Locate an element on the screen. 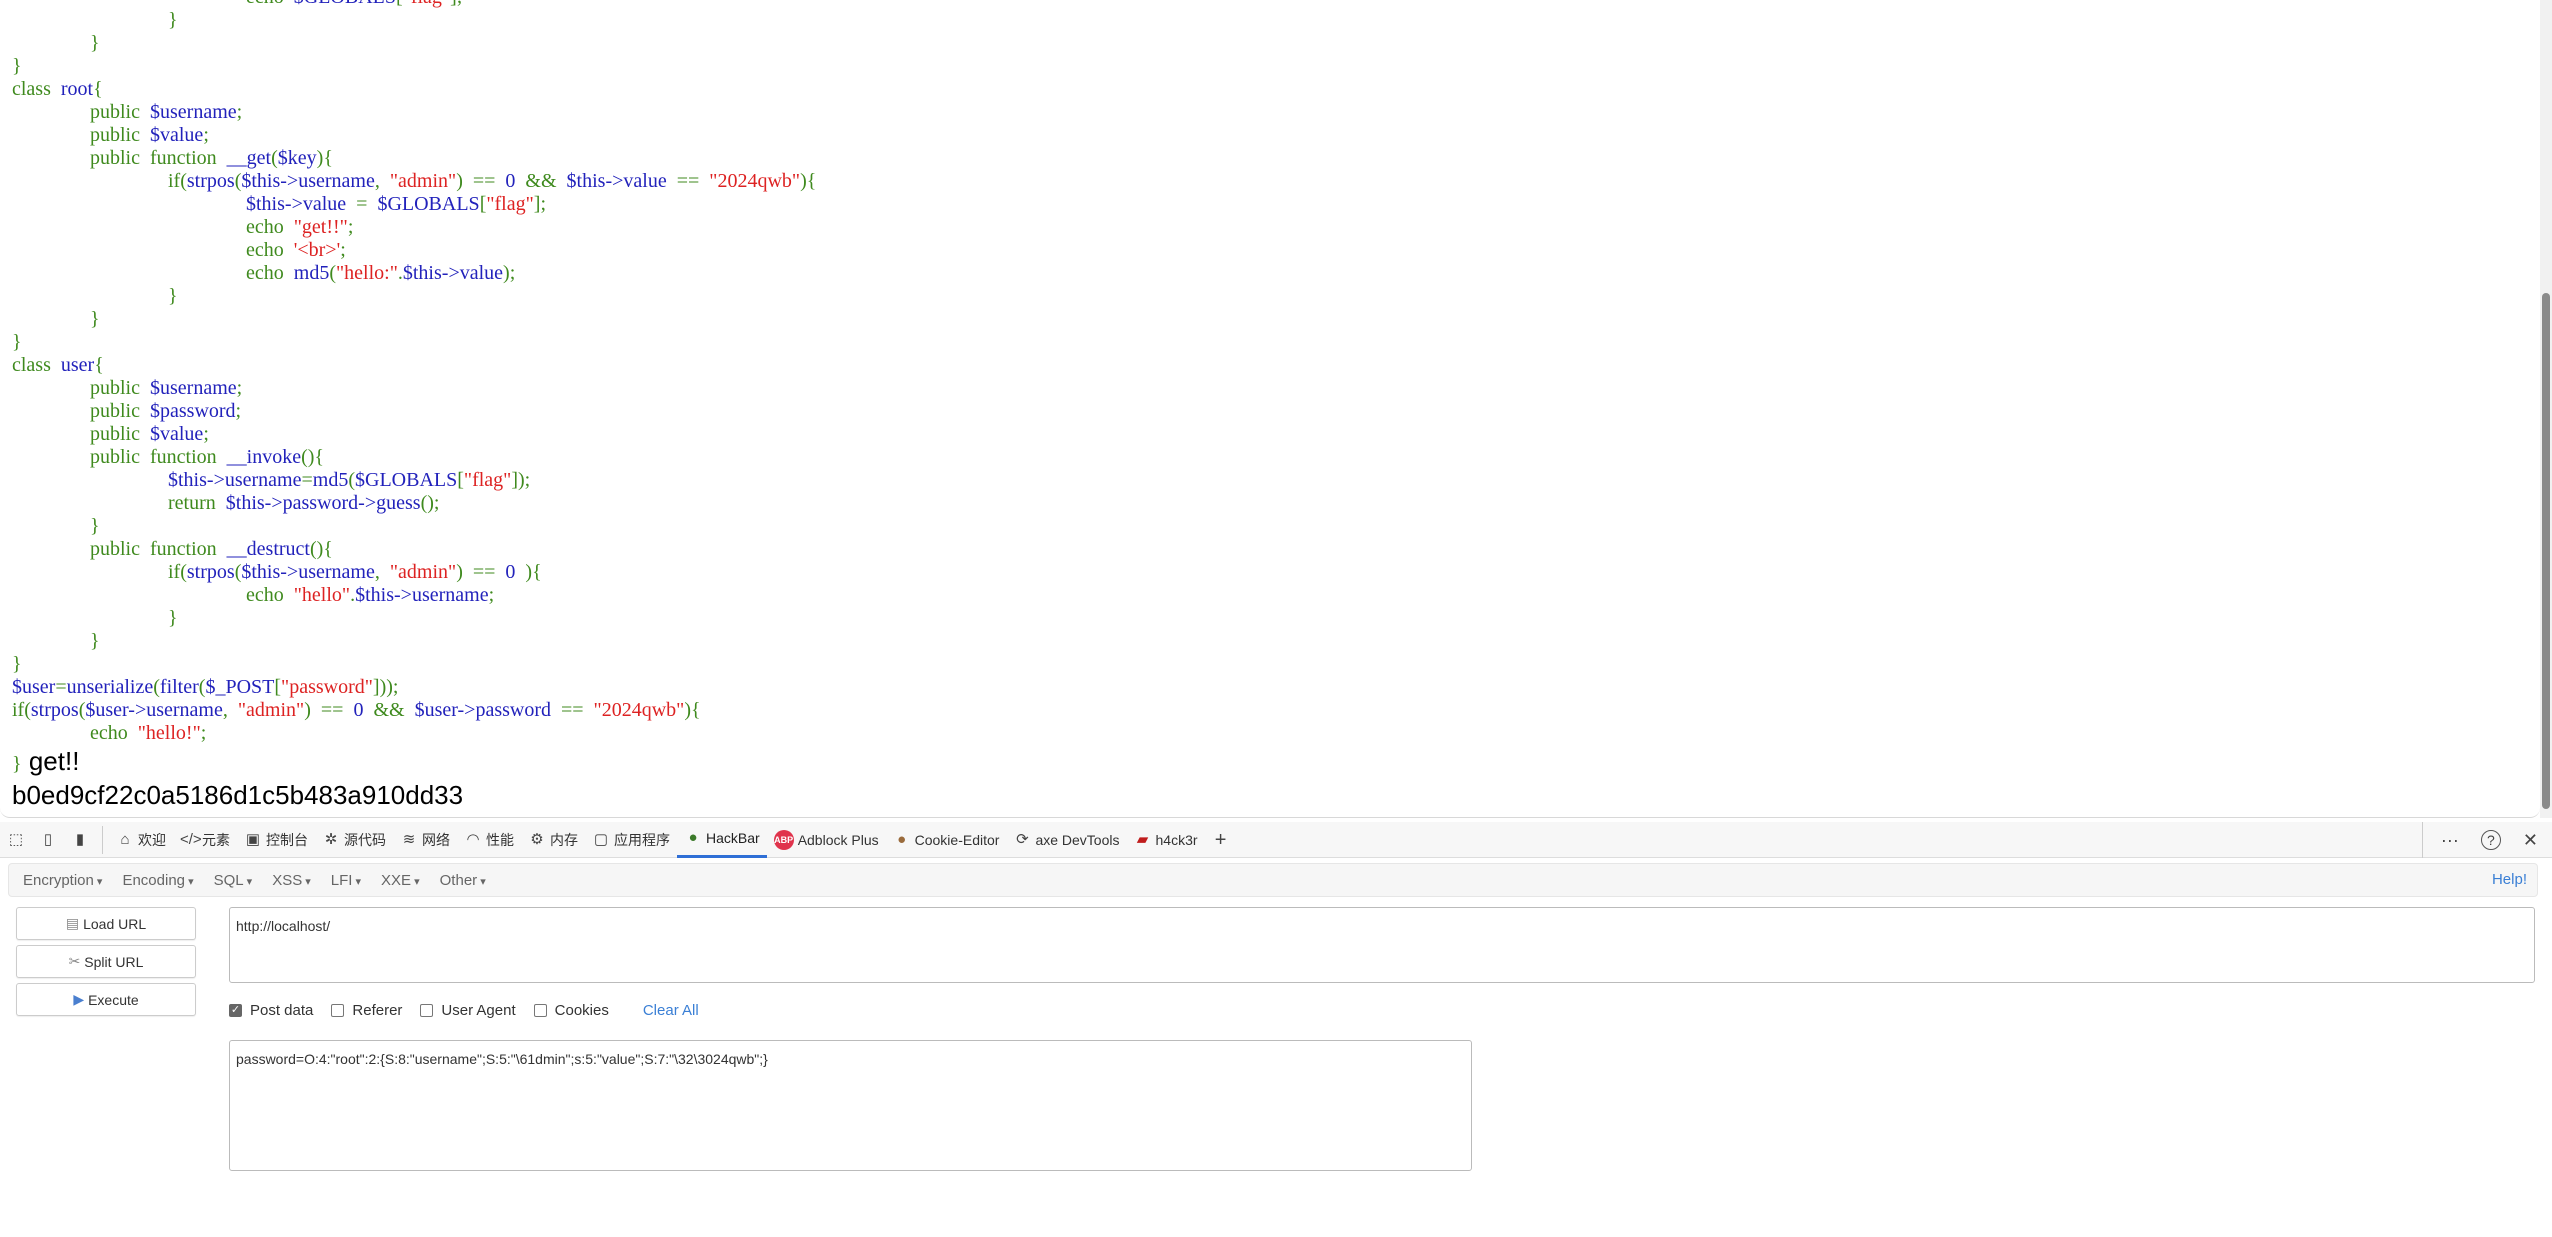 This screenshot has width=2552, height=1237. devtools-tab-网络: ≋ 网络 is located at coordinates (425, 840).